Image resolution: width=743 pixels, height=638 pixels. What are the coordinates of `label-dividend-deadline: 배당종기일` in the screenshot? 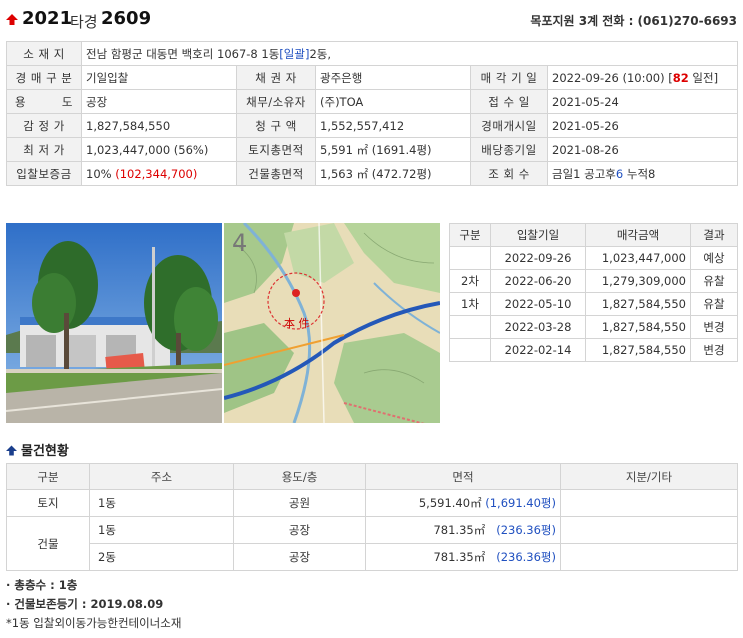 It's located at (509, 149).